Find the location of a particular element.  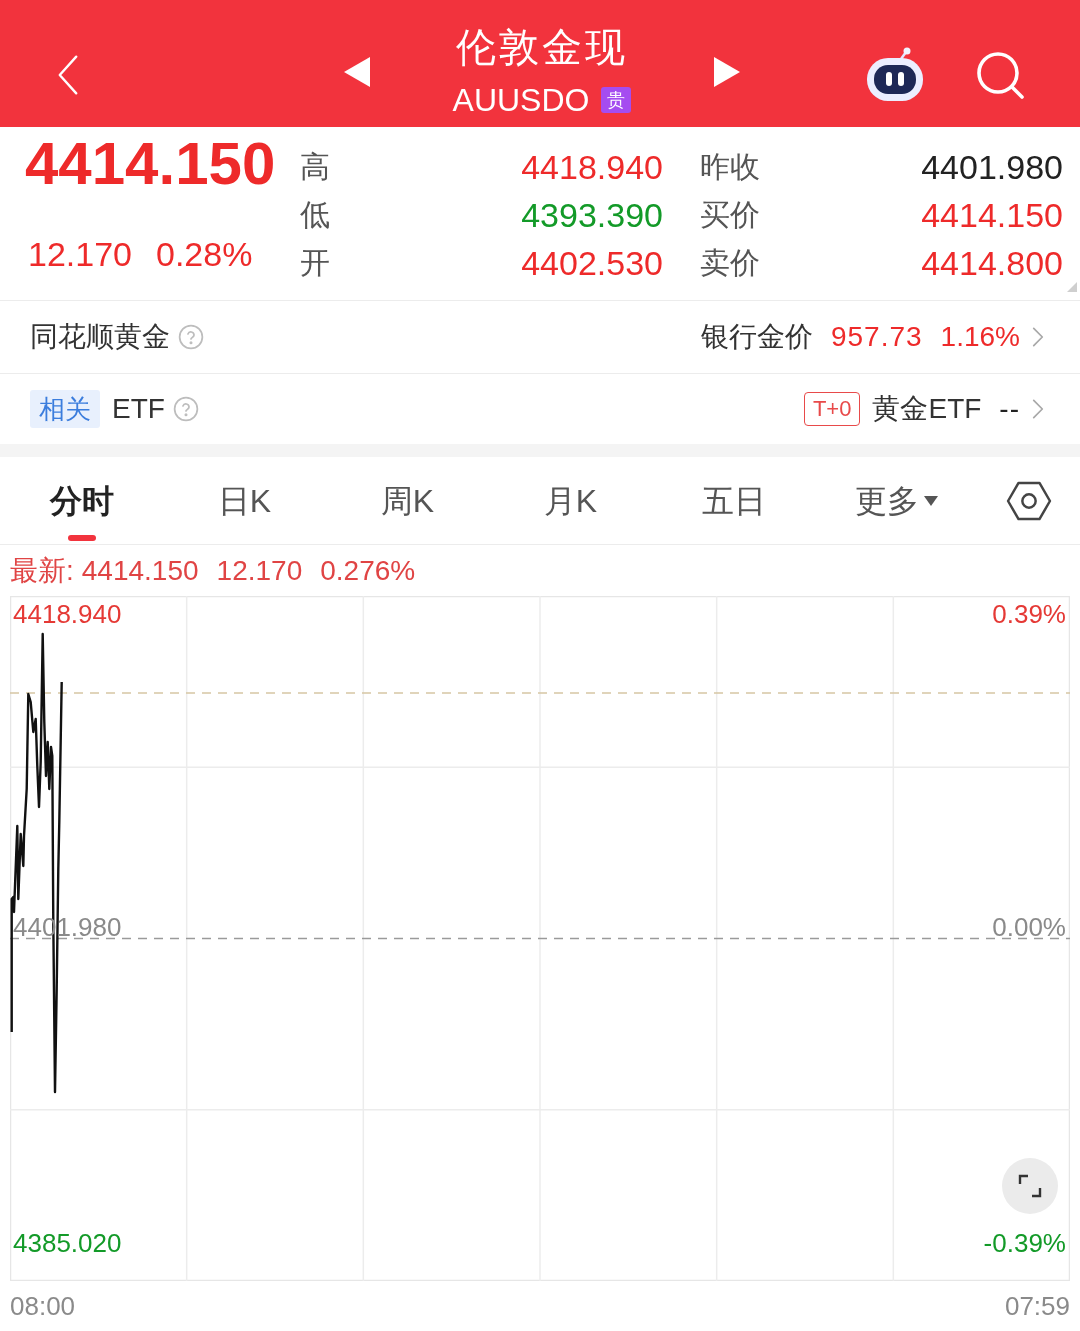

stat-value: 4418.940 is located at coordinates (592, 167).